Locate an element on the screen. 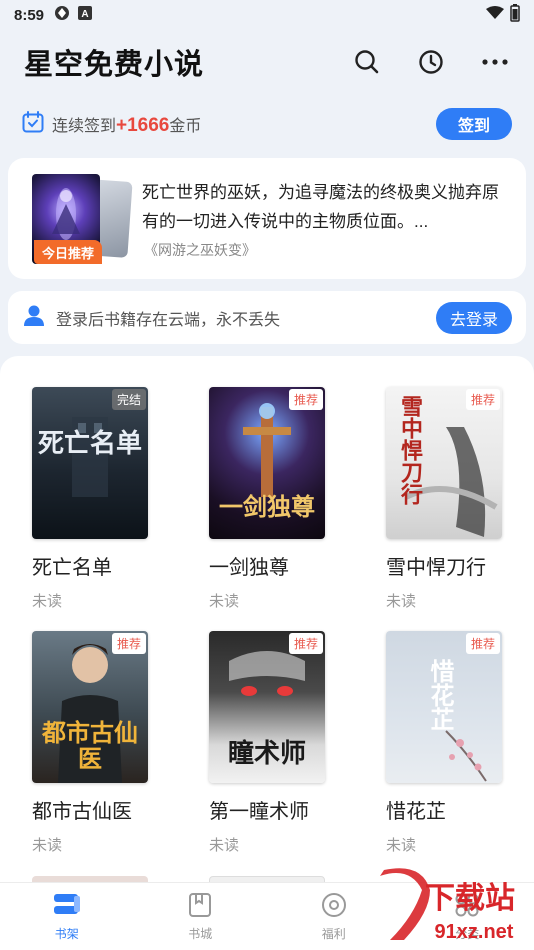  wifi-icon is located at coordinates (495, 15).